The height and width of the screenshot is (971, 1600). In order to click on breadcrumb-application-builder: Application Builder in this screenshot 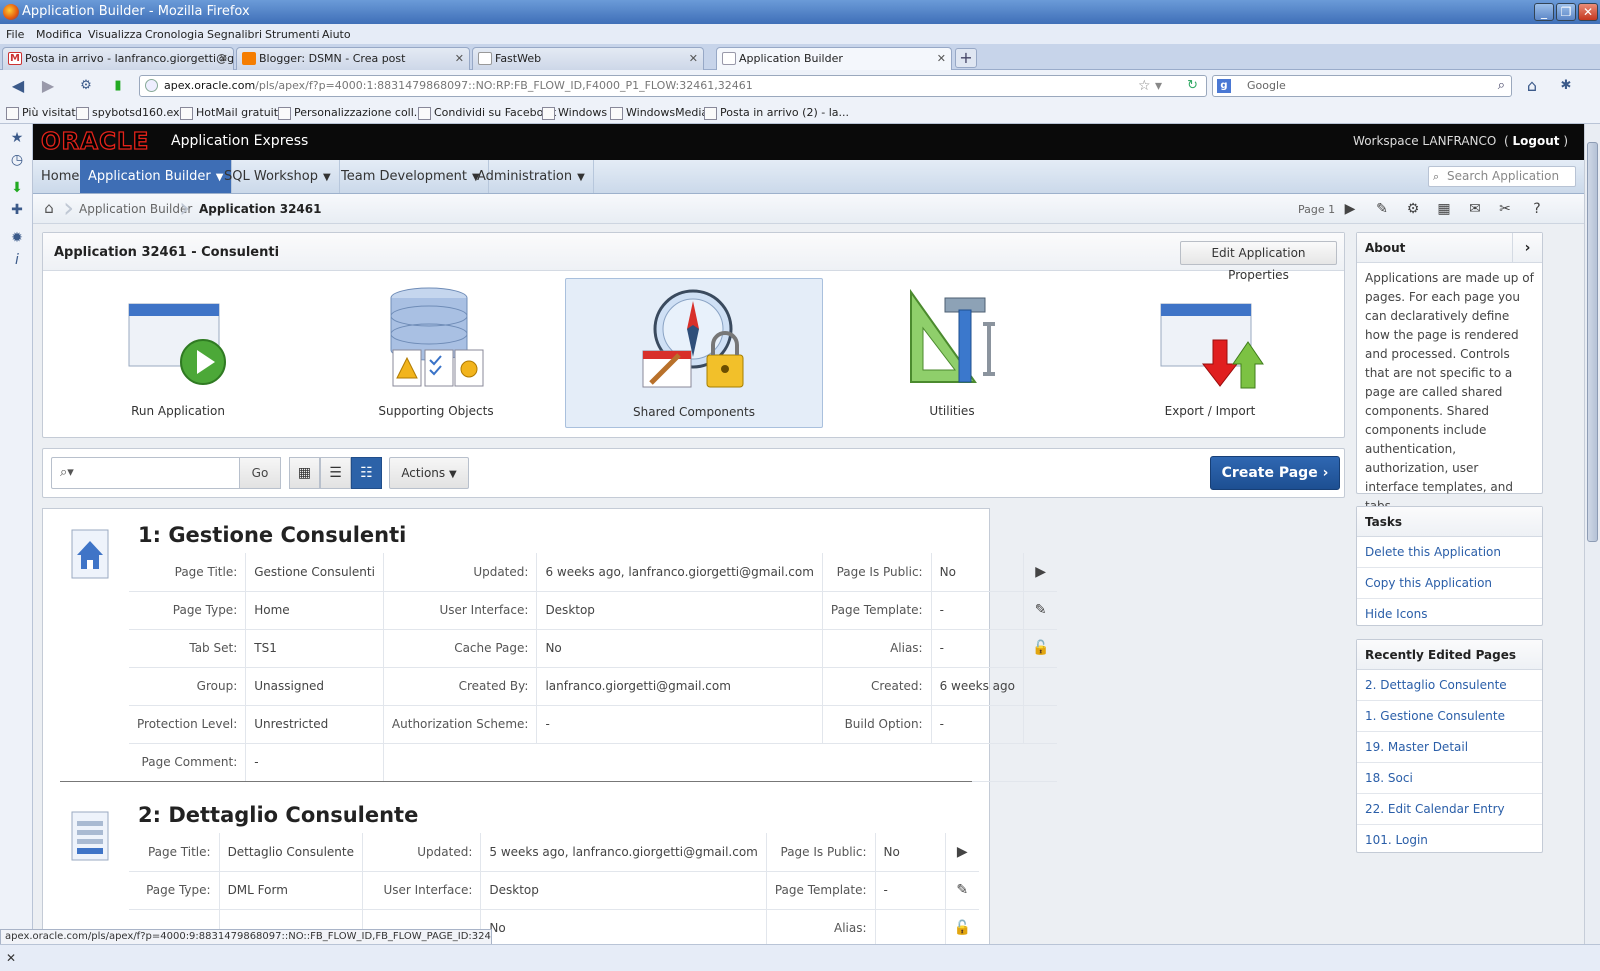, I will do `click(135, 209)`.